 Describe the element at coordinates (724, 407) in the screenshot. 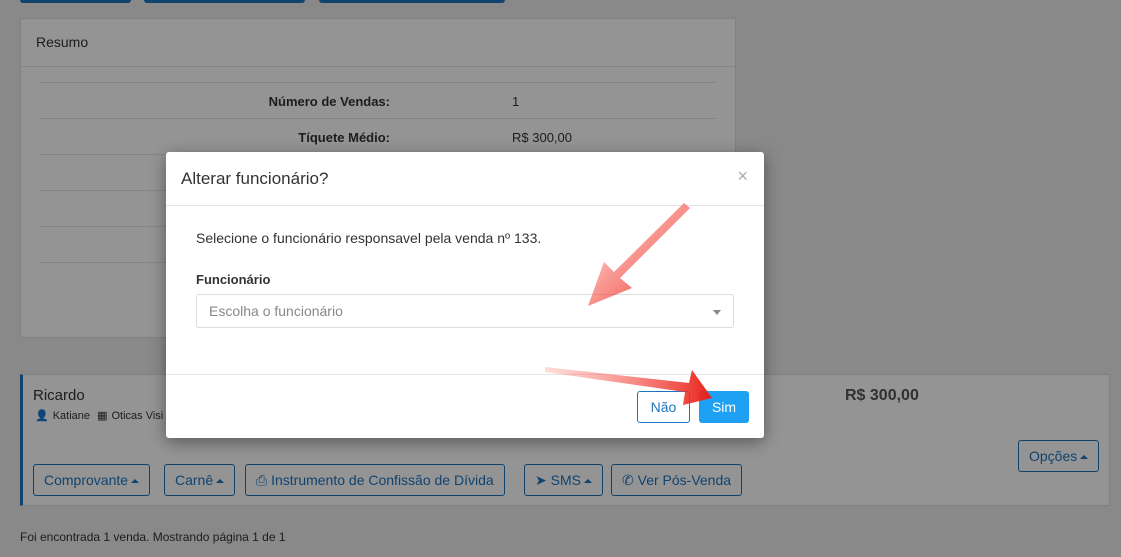

I see `sim-button: Sim` at that location.